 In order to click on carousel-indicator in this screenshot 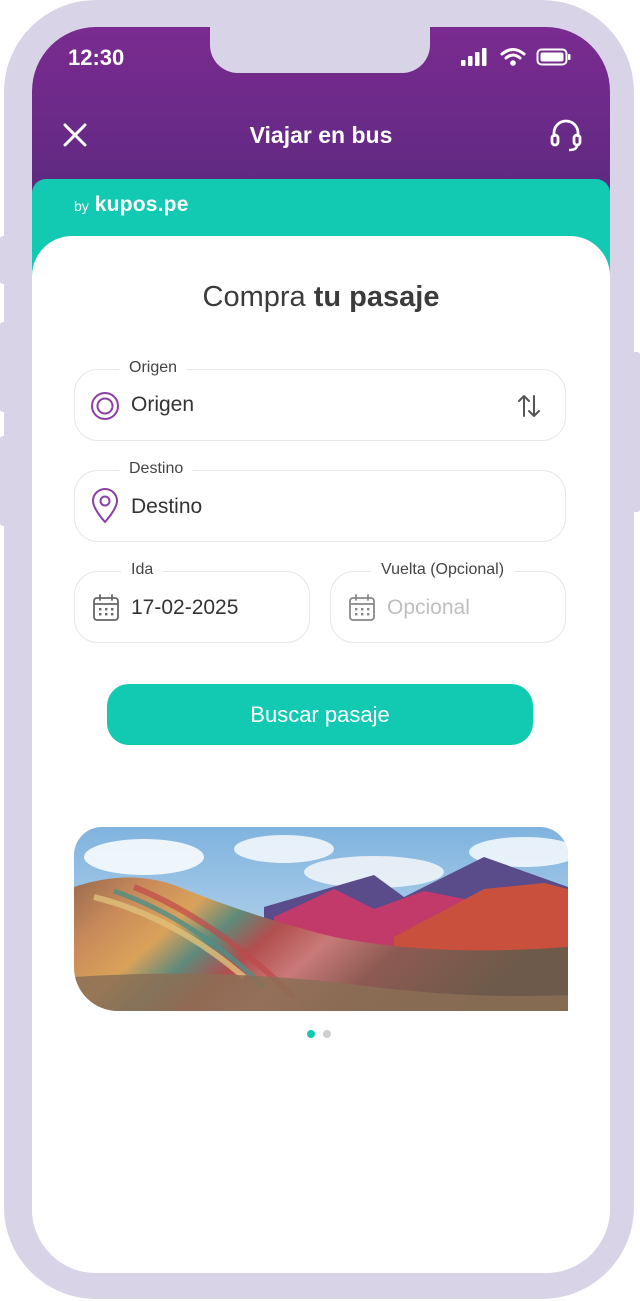, I will do `click(319, 1034)`.